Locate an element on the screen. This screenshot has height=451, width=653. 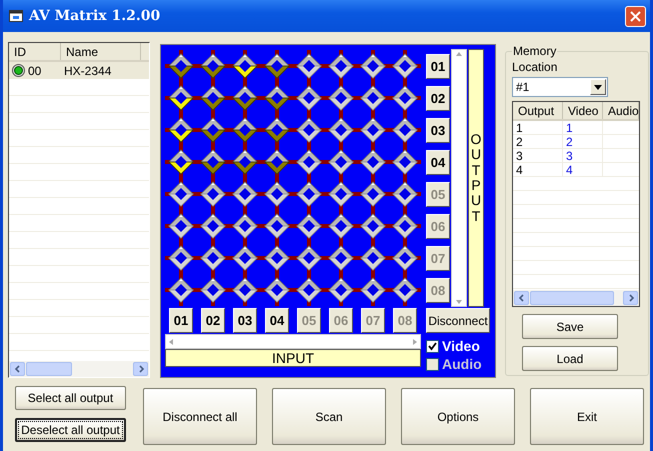
table-cell: 2 is located at coordinates (538, 142).